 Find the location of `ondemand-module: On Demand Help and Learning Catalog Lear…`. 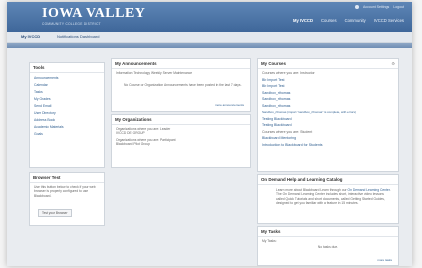

ondemand-module: On Demand Help and Learning Catalog Lear… is located at coordinates (328, 199).